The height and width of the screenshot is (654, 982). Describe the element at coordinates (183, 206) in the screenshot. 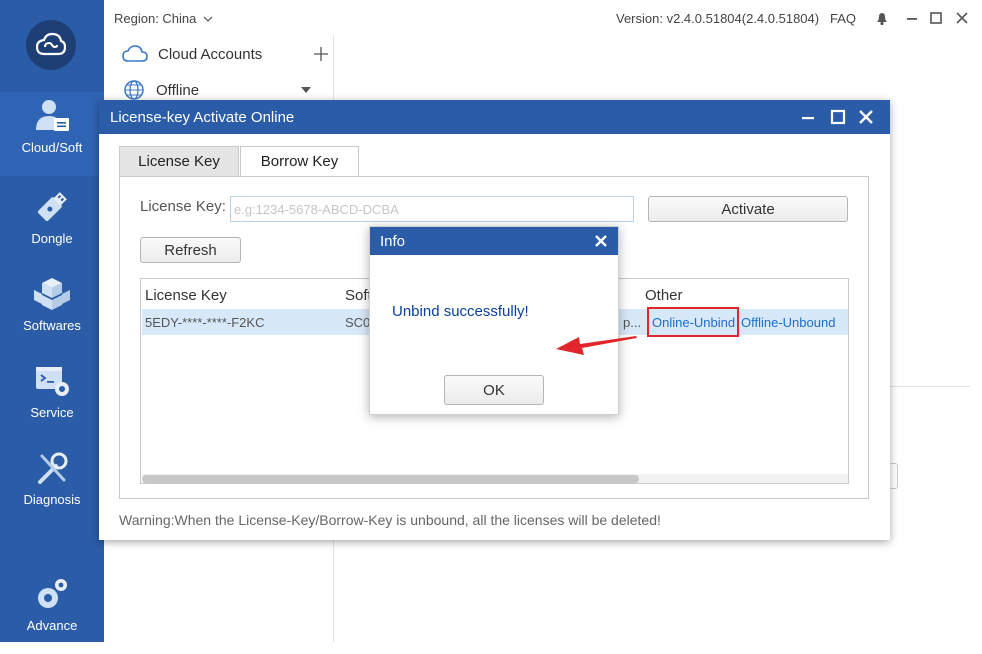

I see `license-key-label: License Key:` at that location.